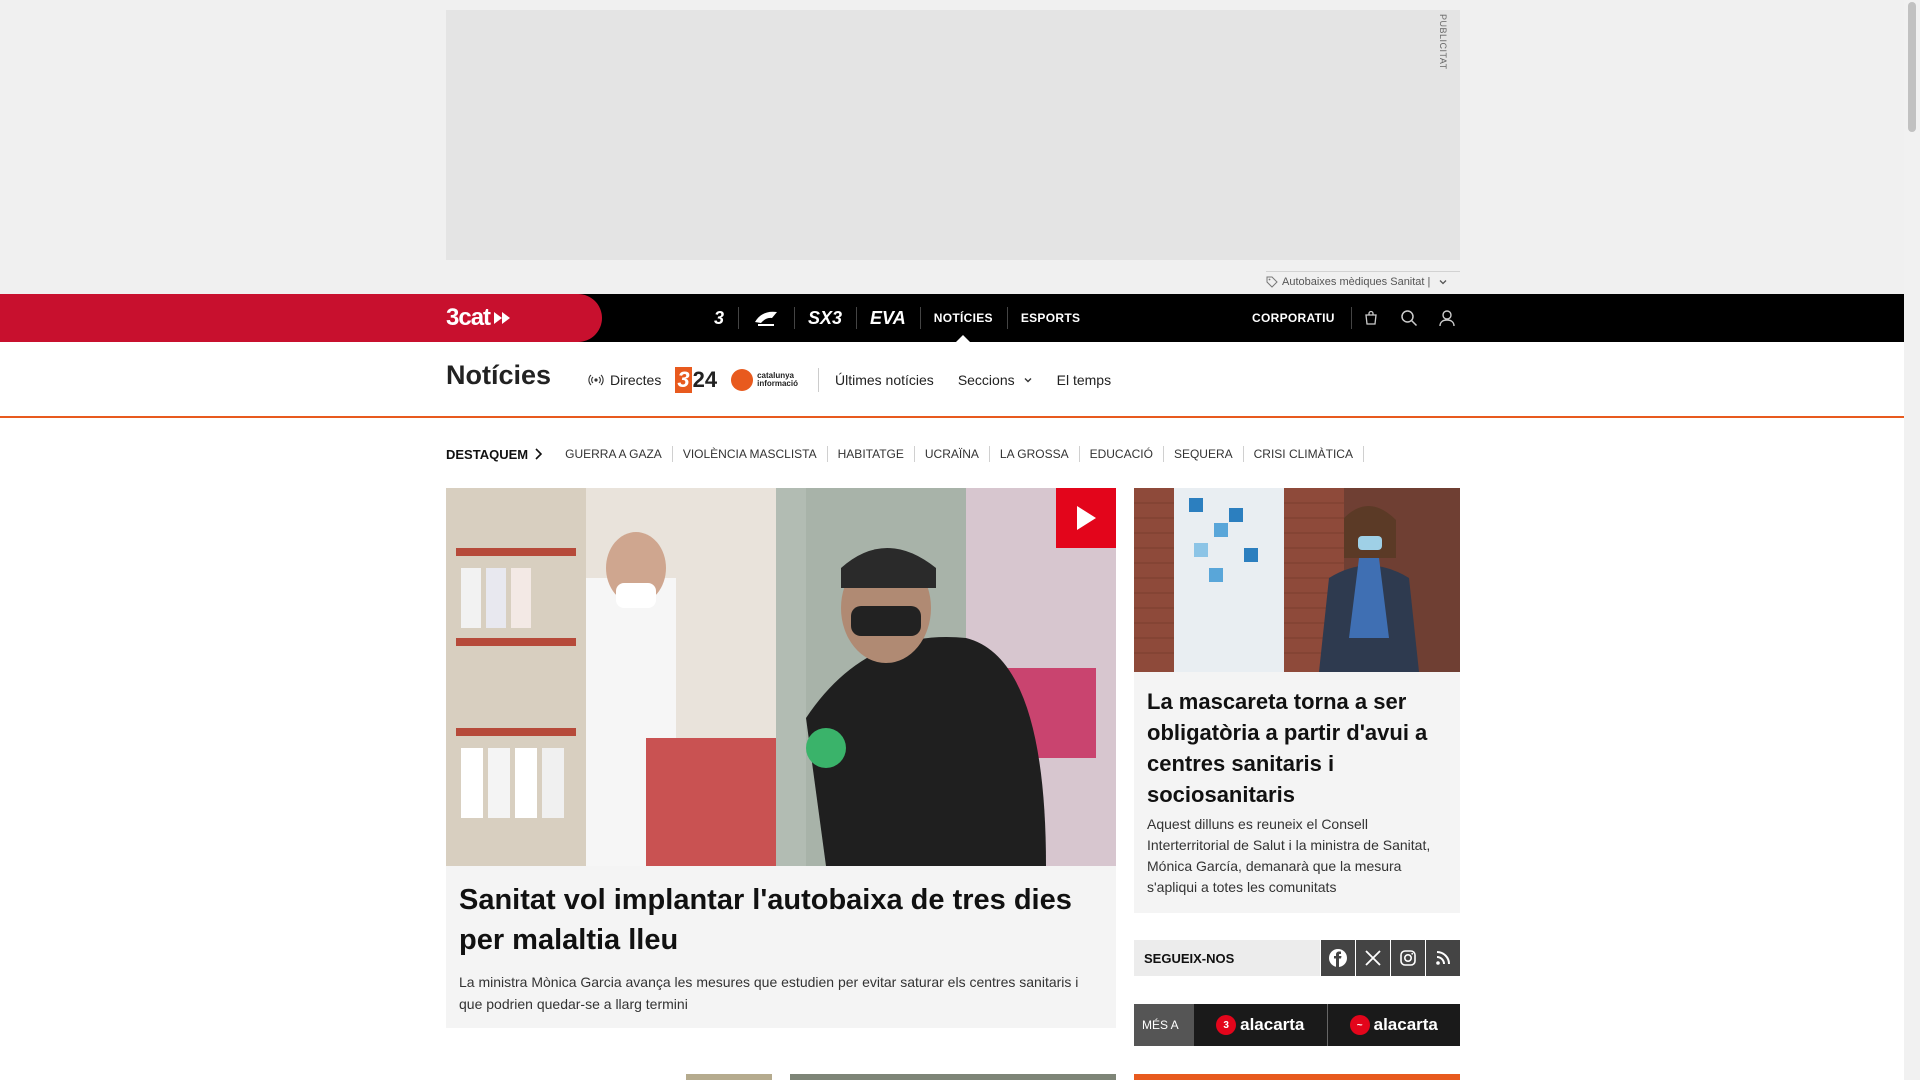 The image size is (1920, 1080). What do you see at coordinates (884, 380) in the screenshot?
I see `ultimes-noticies-link: Últimes notícies` at bounding box center [884, 380].